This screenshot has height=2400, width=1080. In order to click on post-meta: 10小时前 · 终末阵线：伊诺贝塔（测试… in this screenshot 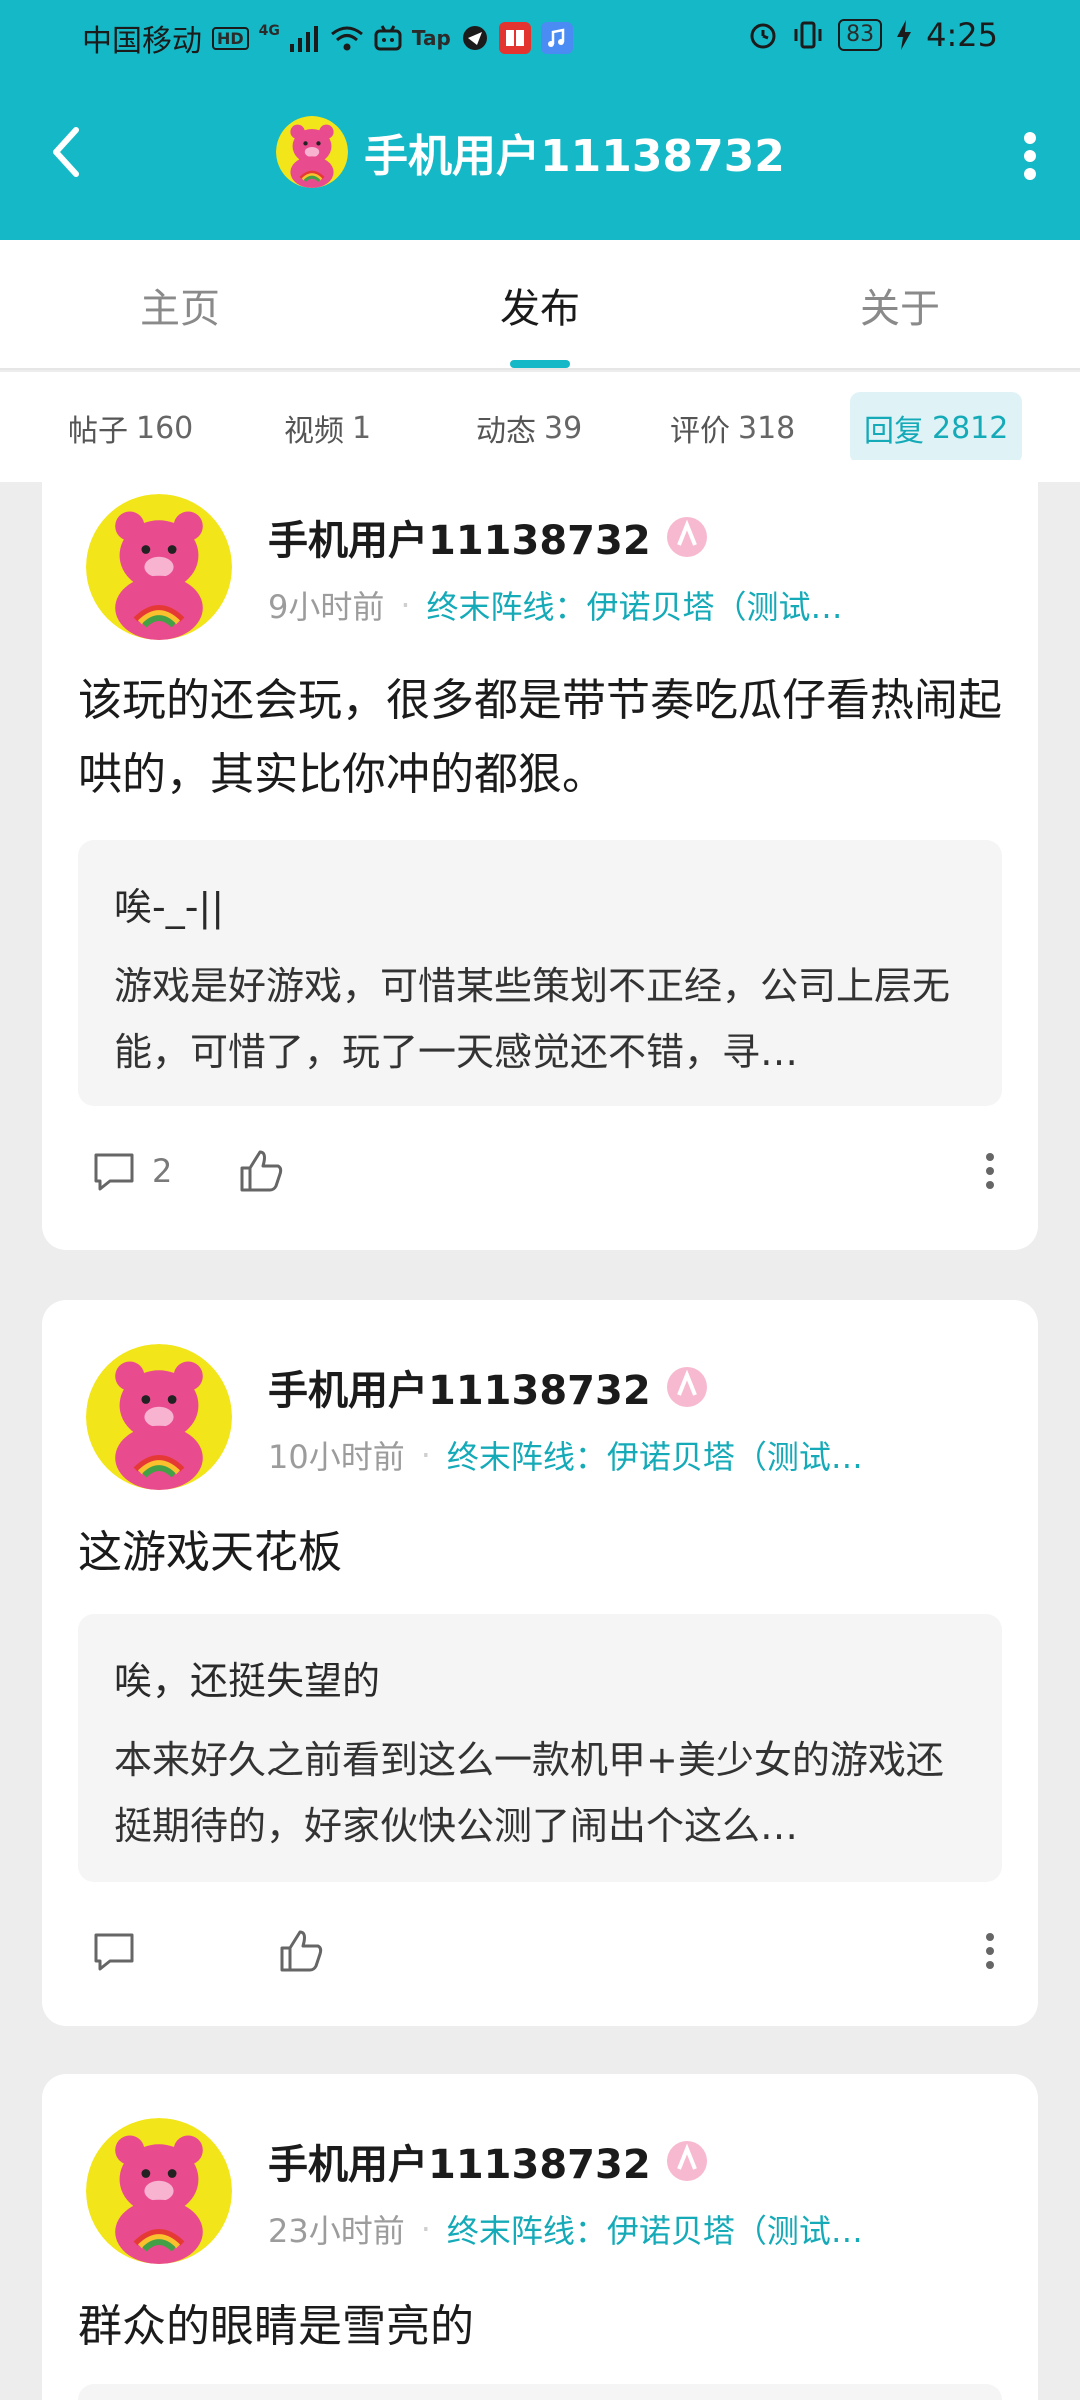, I will do `click(565, 1455)`.